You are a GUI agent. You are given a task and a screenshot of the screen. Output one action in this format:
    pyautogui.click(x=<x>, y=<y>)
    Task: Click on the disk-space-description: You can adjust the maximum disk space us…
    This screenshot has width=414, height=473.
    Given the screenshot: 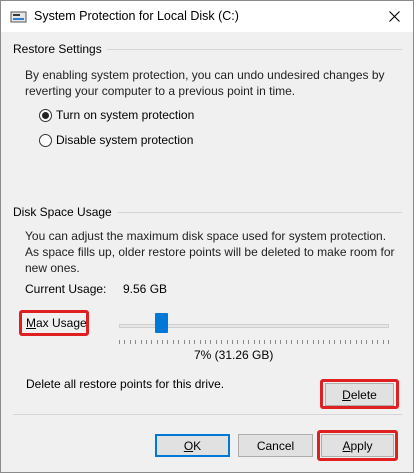 What is the action you would take?
    pyautogui.click(x=210, y=252)
    